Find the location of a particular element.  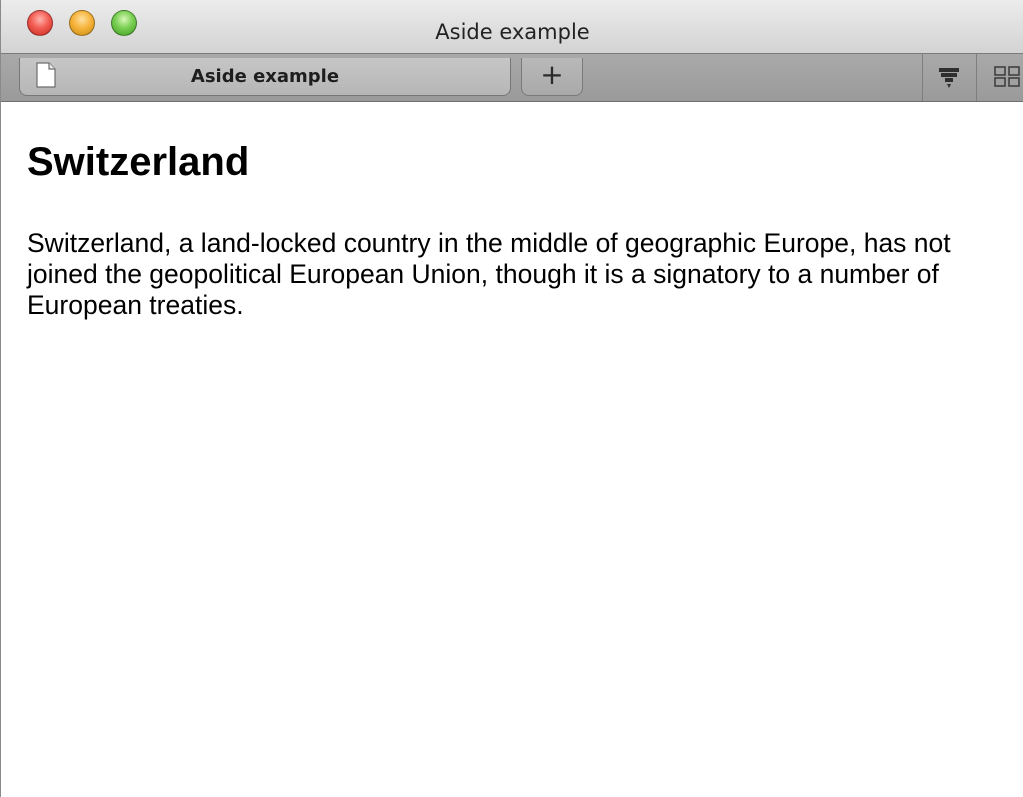

top-sites-icon is located at coordinates (1007, 77).